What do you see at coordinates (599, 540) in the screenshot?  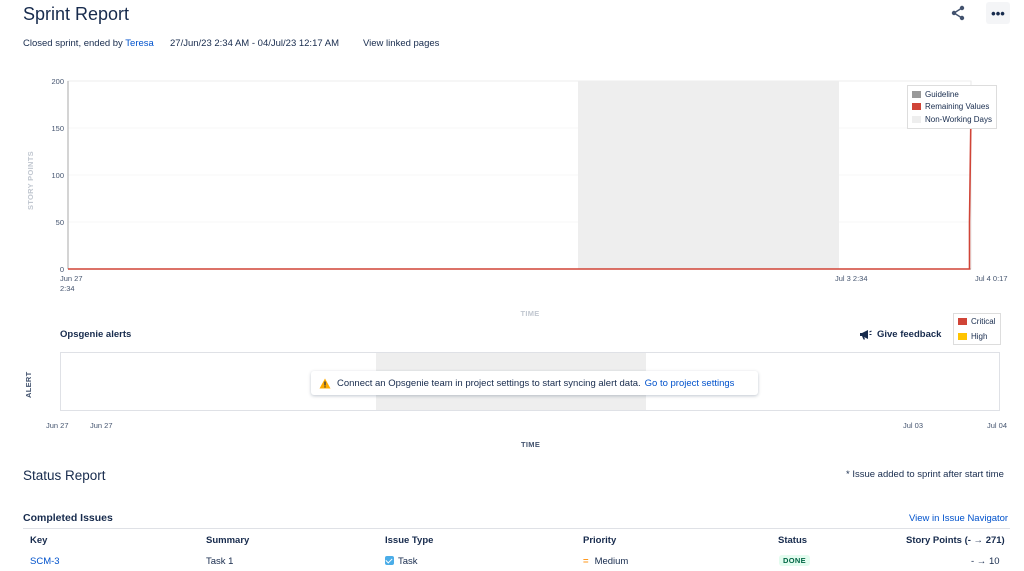 I see `col-header-priority: Priority` at bounding box center [599, 540].